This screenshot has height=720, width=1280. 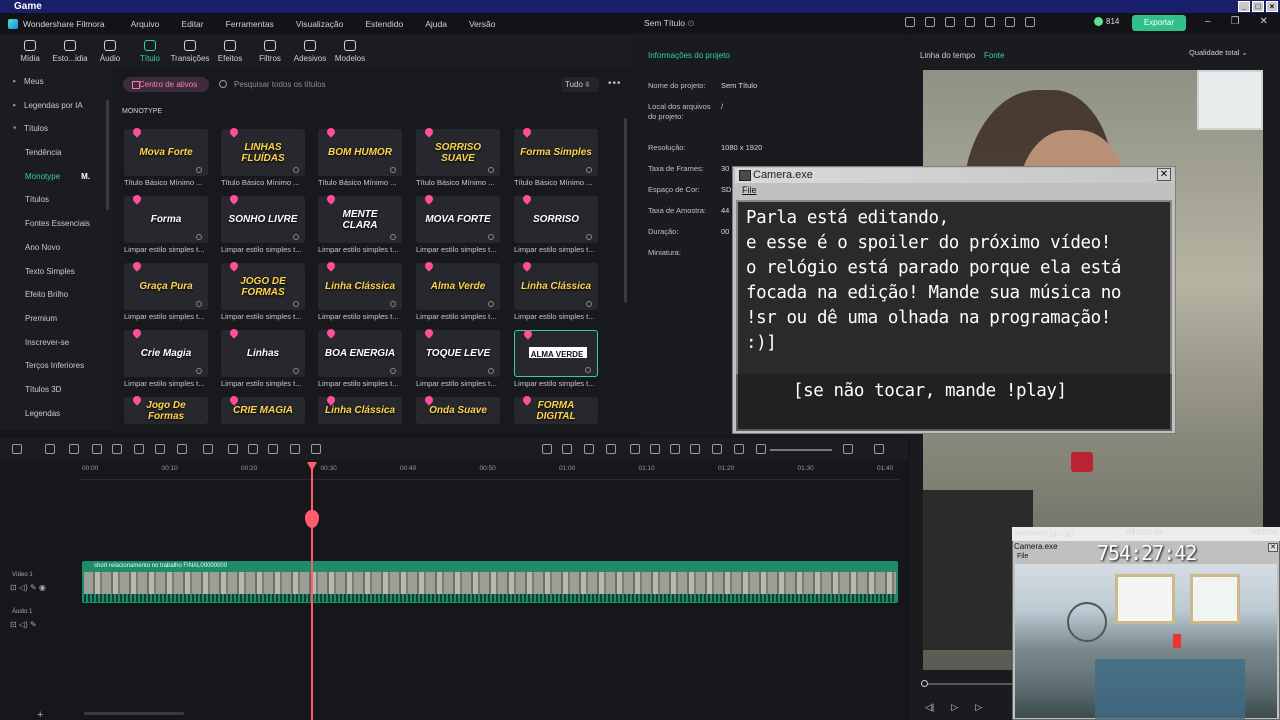 What do you see at coordinates (56, 82) in the screenshot?
I see `tree-item: Meus` at bounding box center [56, 82].